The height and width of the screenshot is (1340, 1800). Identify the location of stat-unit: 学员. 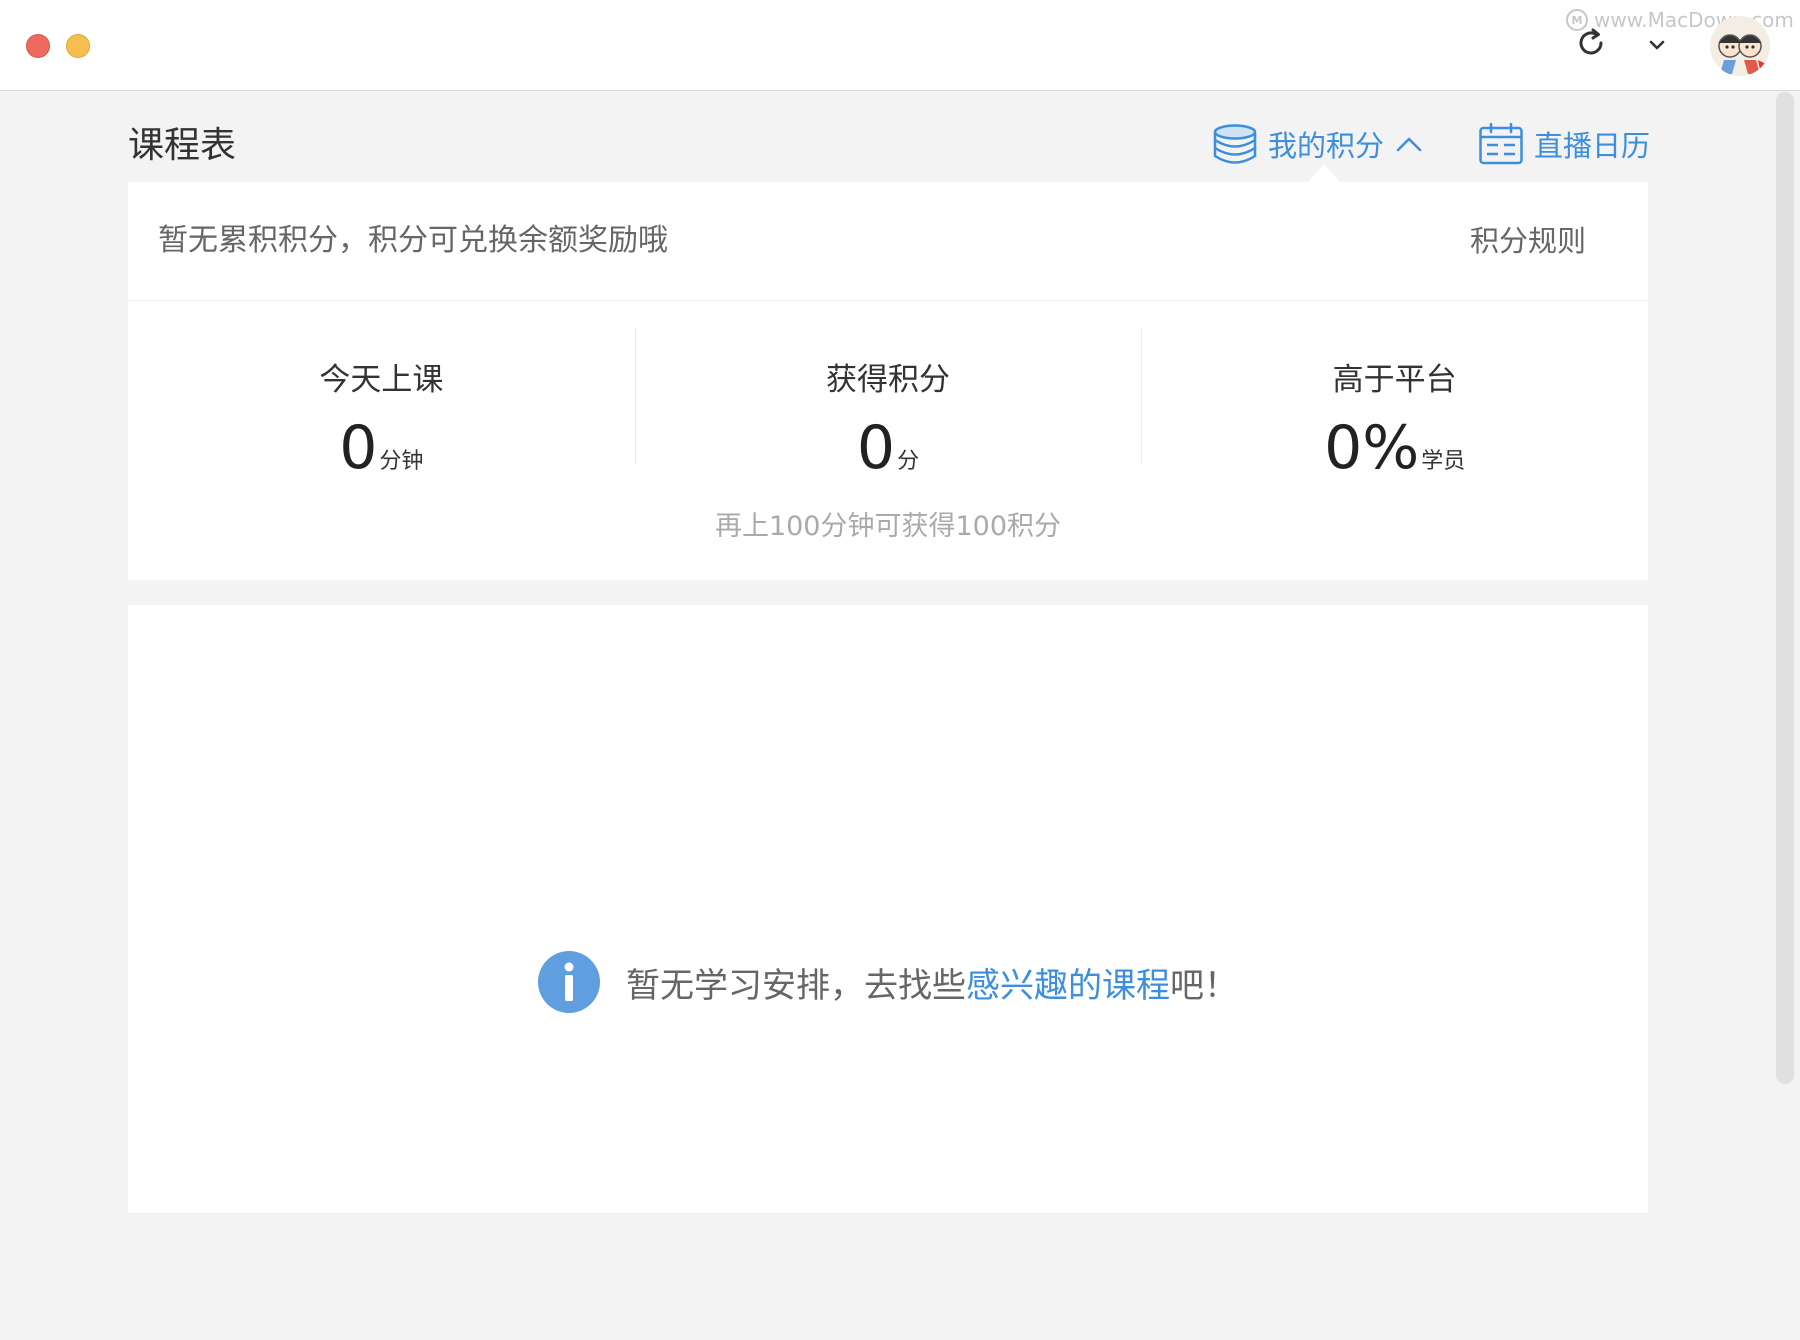
(1443, 461).